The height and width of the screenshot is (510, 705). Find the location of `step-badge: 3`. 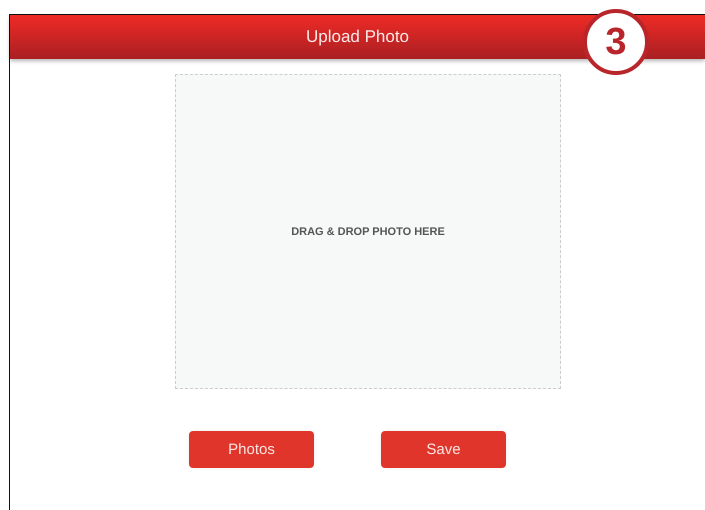

step-badge: 3 is located at coordinates (616, 42).